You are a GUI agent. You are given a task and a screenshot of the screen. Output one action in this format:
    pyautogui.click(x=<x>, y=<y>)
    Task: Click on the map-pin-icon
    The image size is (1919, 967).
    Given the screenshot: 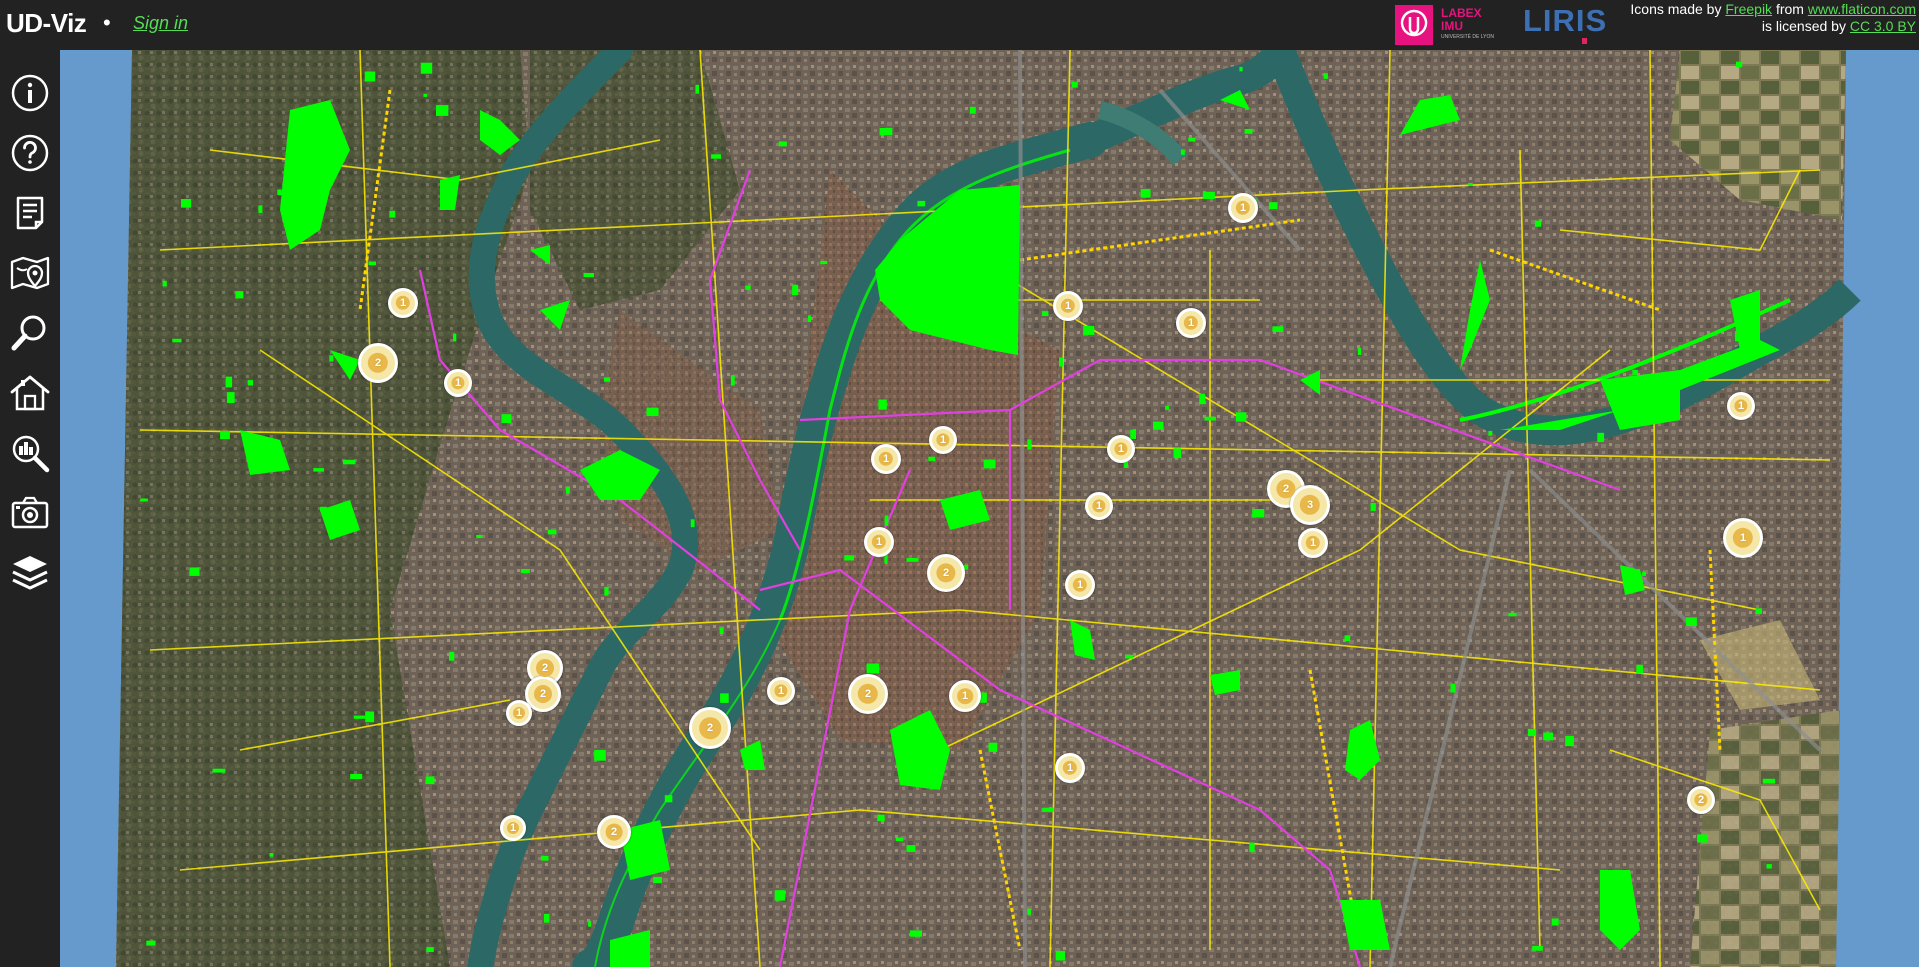 What is the action you would take?
    pyautogui.click(x=30, y=273)
    